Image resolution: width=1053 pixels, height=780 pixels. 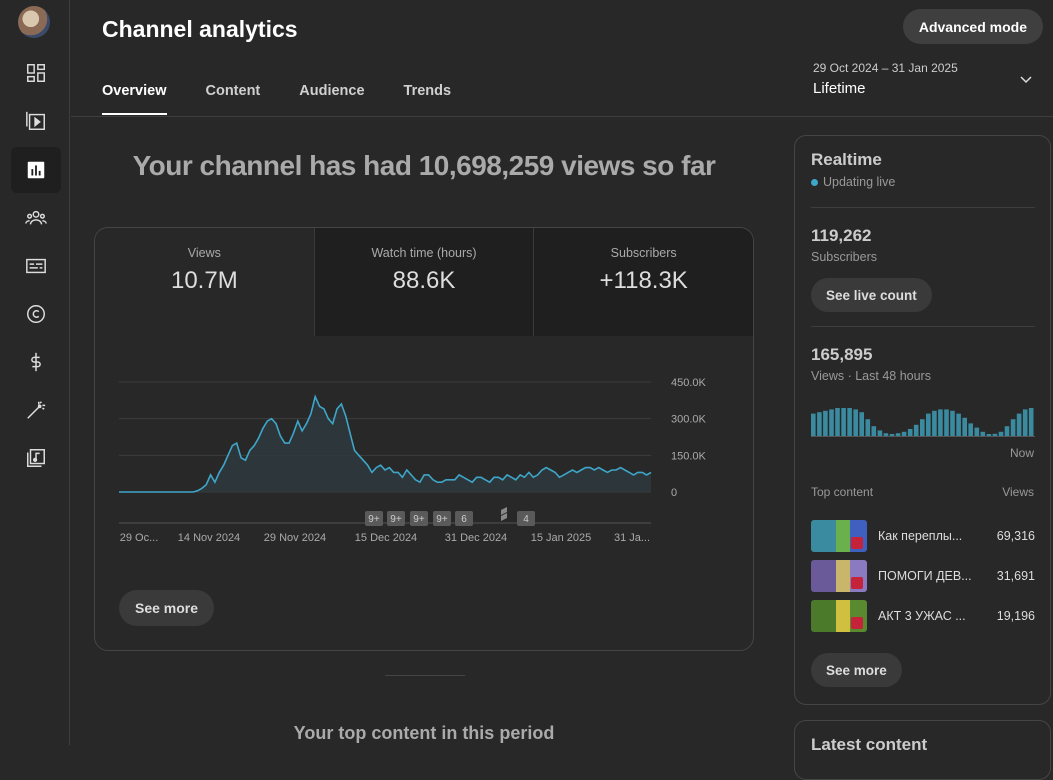 What do you see at coordinates (885, 68) in the screenshot?
I see `date-range-text: 29 Oct 2024 – 31 Jan 2025` at bounding box center [885, 68].